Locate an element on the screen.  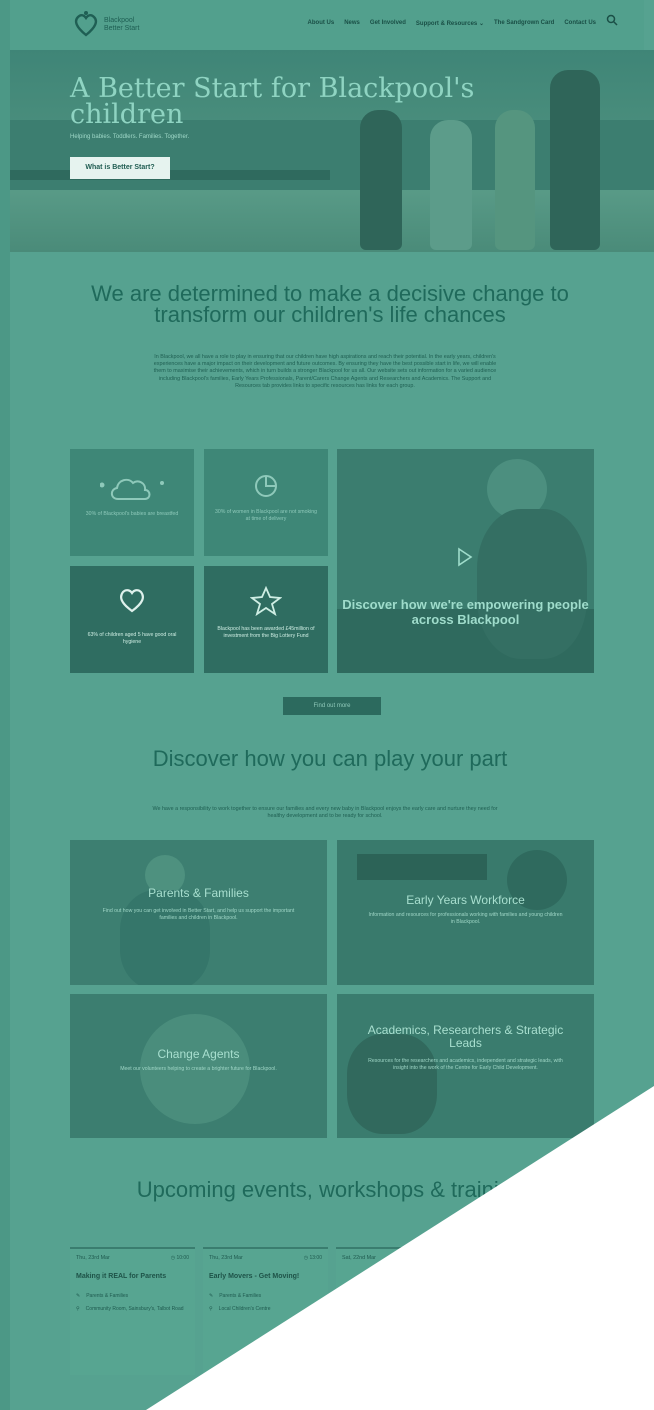
event-location-label: Local Children's Centre is located at coordinates (244, 1309).